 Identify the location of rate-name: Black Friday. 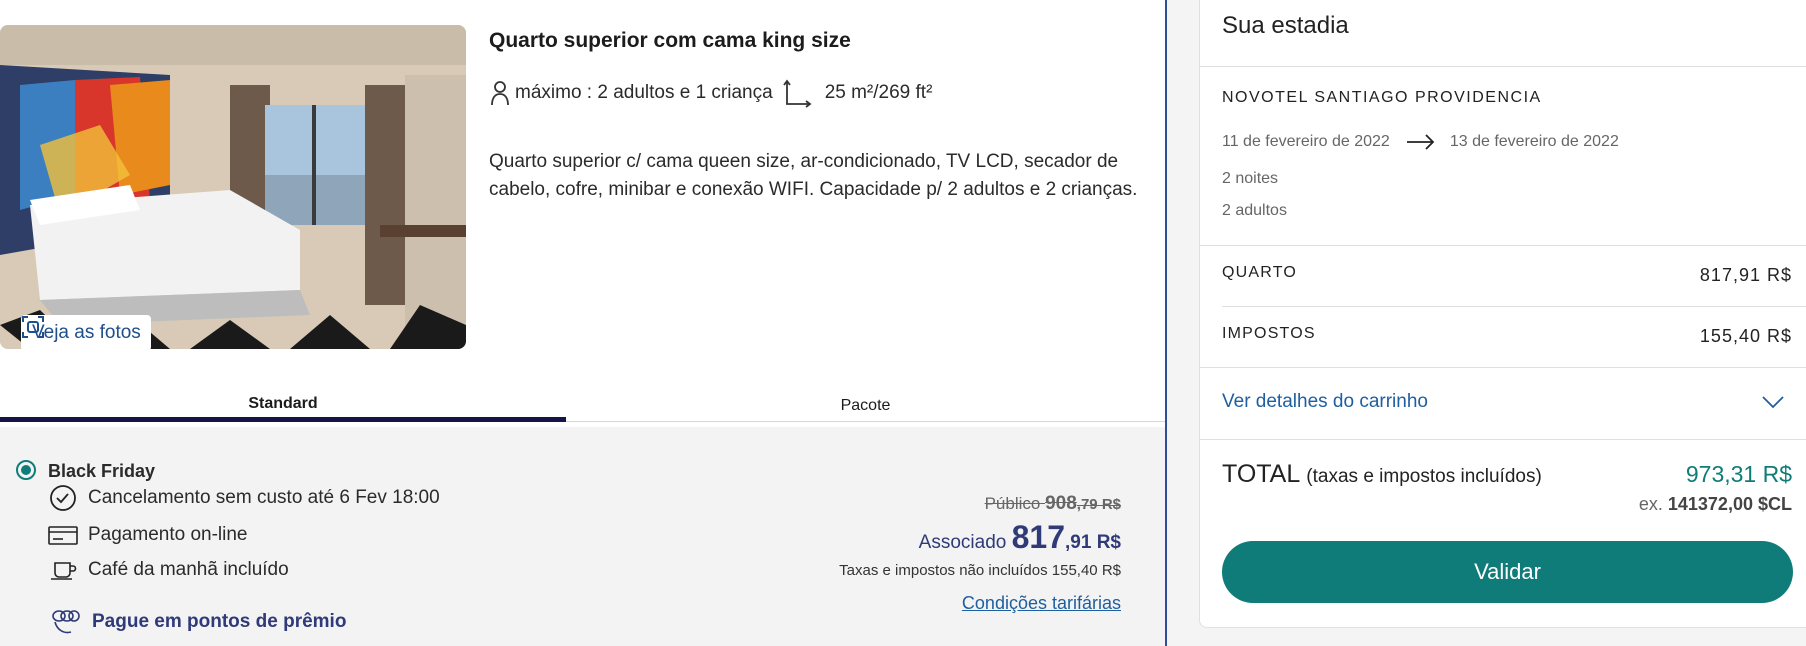
(102, 471).